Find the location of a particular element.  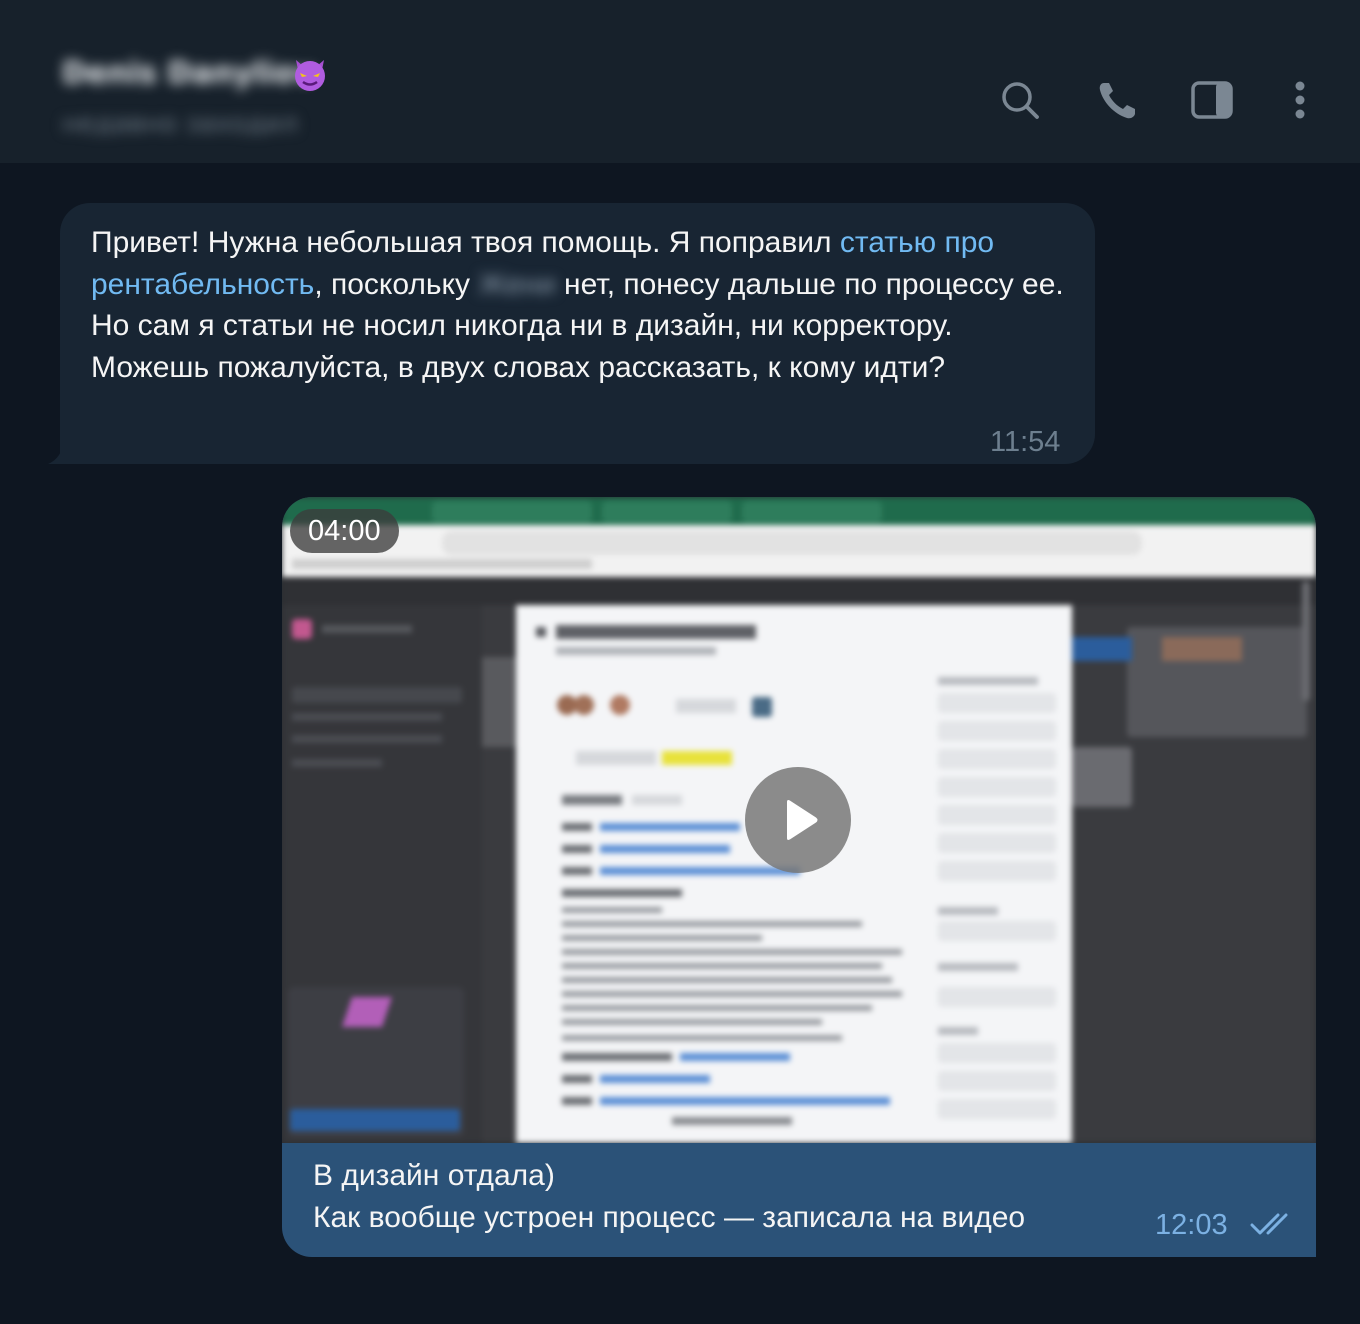

devil-emoji-icon is located at coordinates (310, 75).